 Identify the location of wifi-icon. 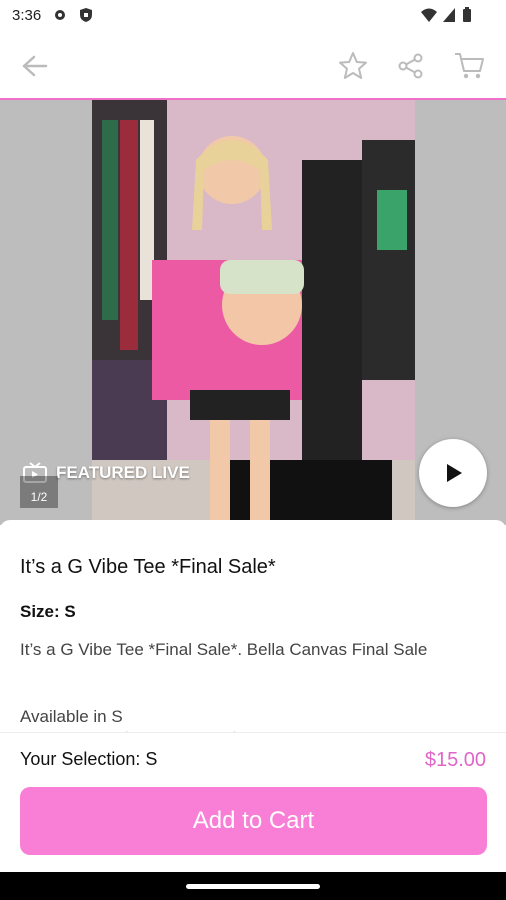
(429, 17).